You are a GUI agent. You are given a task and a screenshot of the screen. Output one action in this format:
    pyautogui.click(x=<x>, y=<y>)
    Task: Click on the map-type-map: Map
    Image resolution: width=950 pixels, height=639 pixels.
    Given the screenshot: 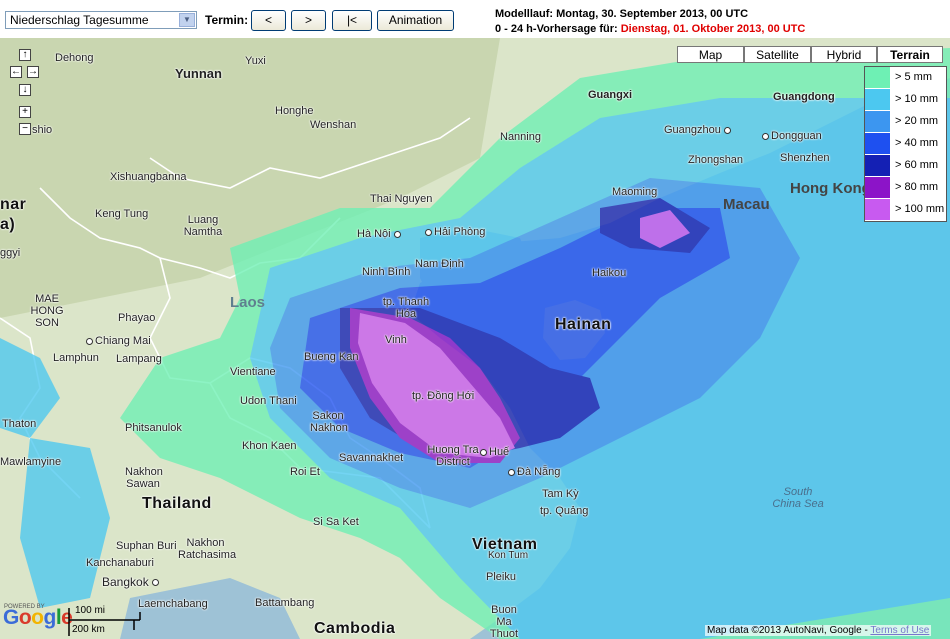 What is the action you would take?
    pyautogui.click(x=710, y=54)
    